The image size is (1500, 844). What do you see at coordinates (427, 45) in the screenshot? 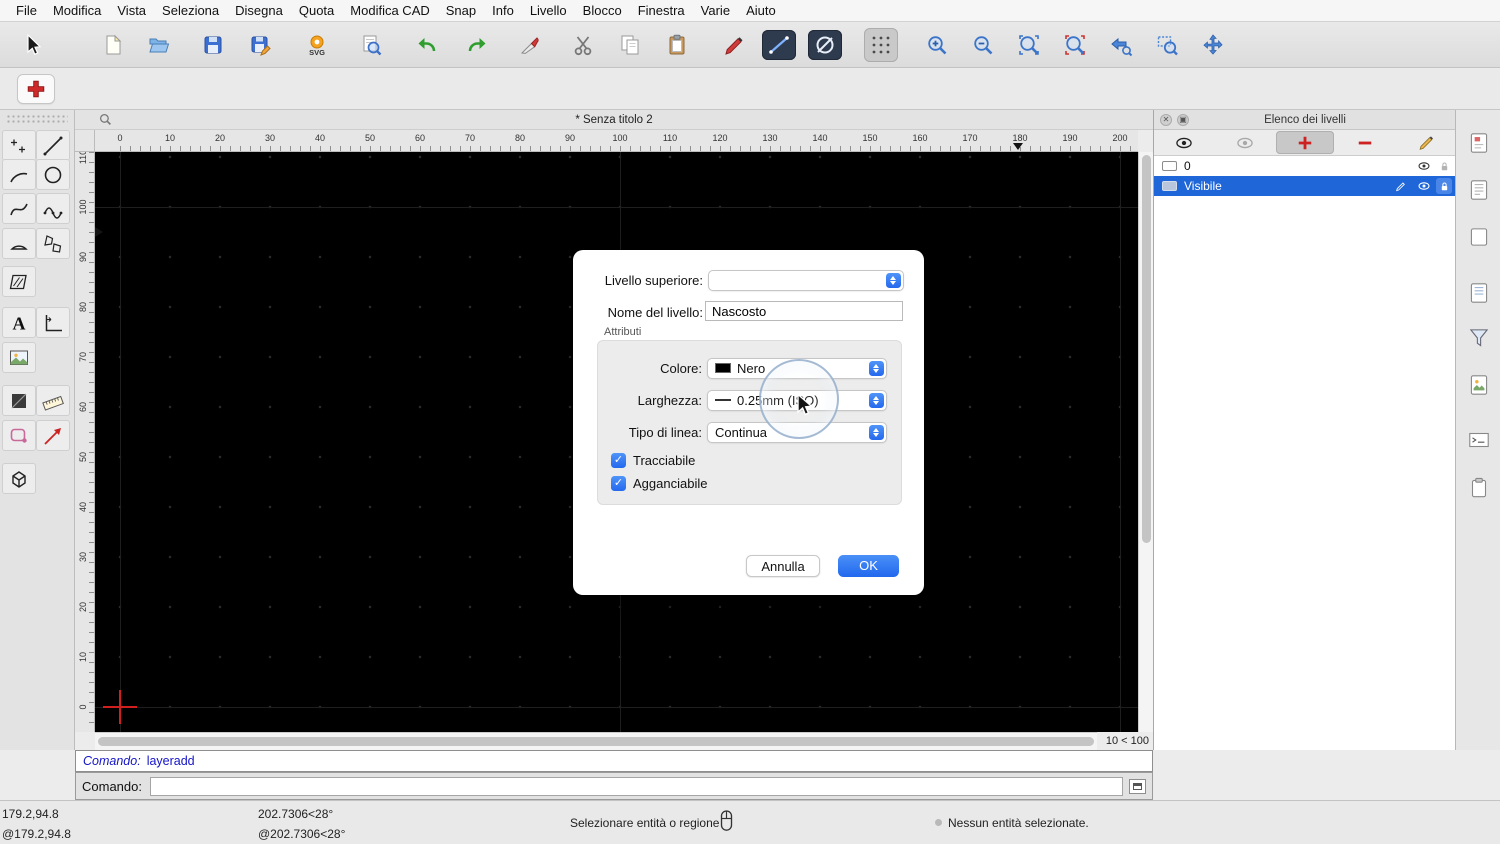
I see `undo-button` at bounding box center [427, 45].